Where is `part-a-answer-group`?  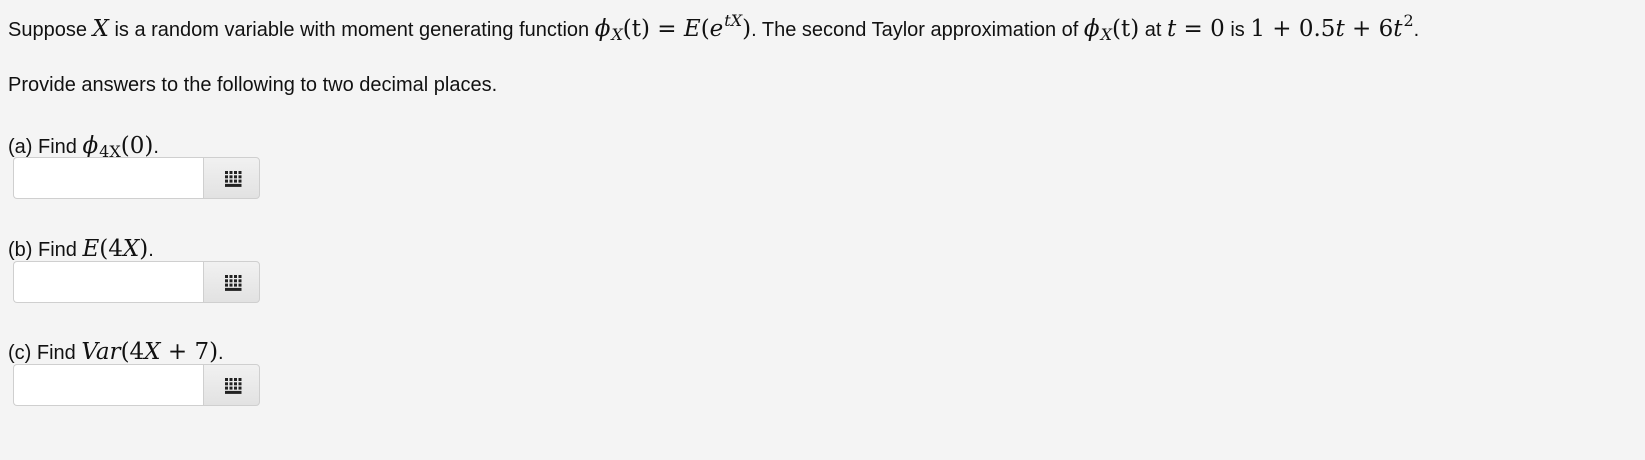 part-a-answer-group is located at coordinates (138, 179).